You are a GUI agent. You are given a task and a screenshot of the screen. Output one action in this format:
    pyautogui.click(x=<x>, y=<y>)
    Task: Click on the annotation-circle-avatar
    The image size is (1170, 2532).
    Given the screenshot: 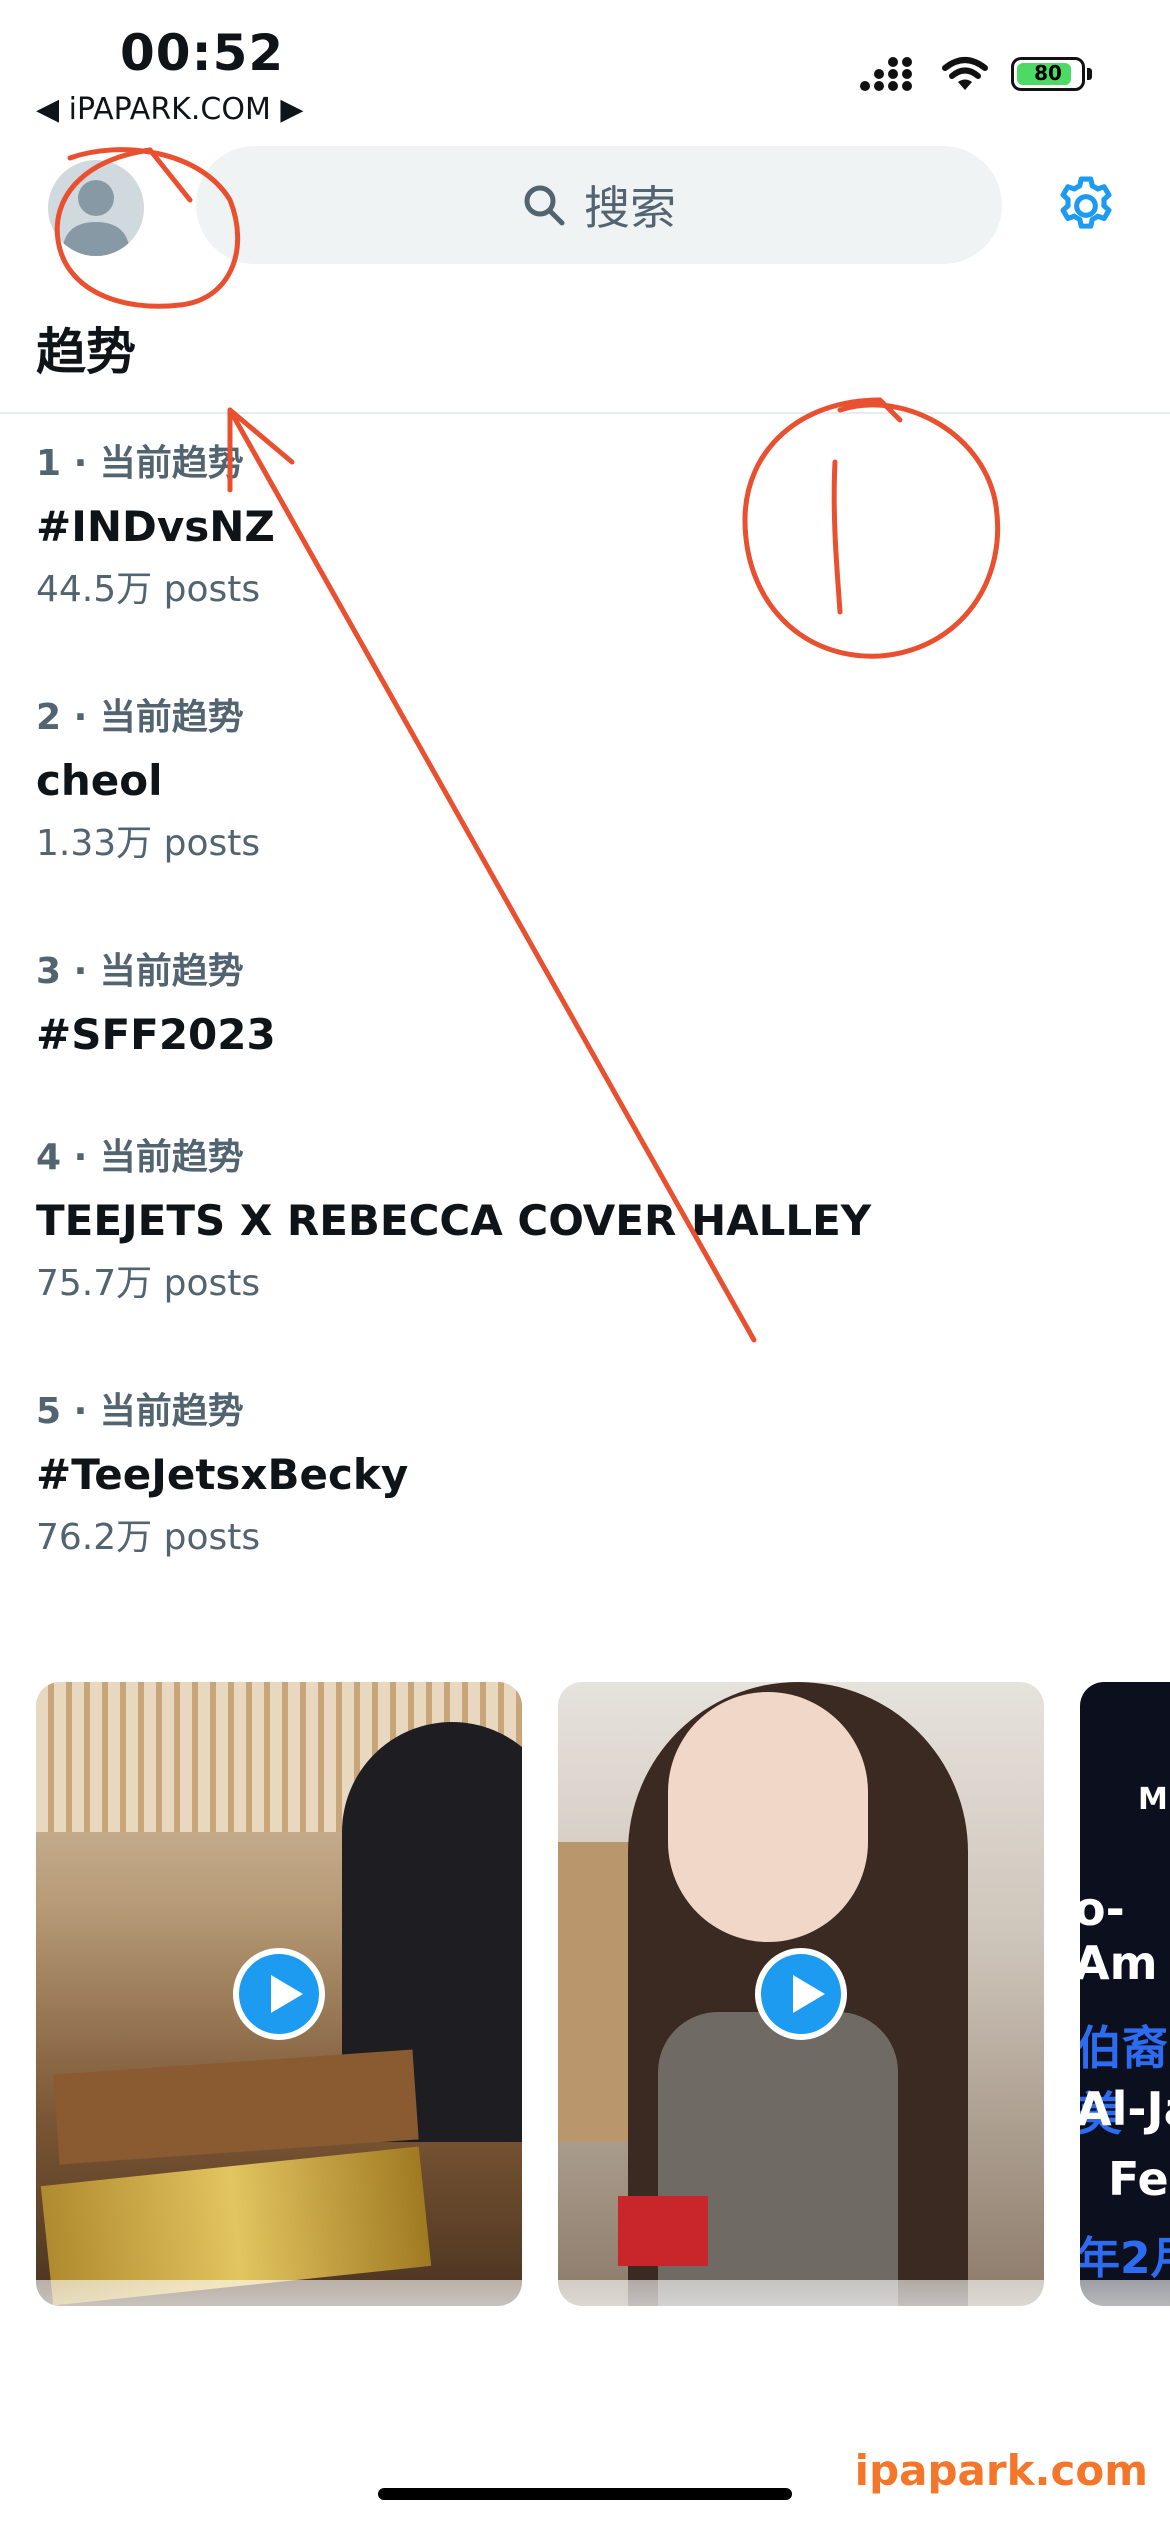 What is the action you would take?
    pyautogui.click(x=147, y=228)
    